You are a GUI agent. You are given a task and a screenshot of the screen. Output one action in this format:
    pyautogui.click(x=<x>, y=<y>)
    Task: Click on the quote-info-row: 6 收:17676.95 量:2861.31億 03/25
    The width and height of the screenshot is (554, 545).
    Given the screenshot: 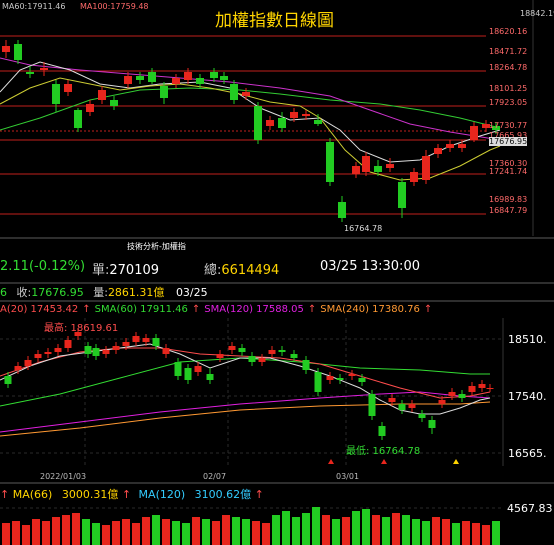 What is the action you would take?
    pyautogui.click(x=104, y=292)
    